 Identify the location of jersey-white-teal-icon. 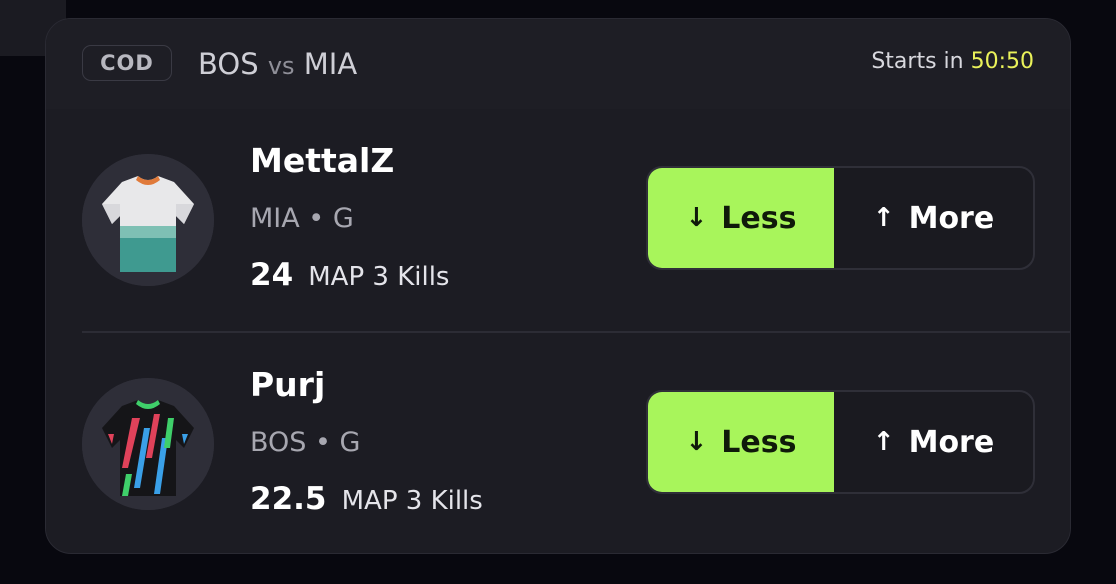
(148, 220).